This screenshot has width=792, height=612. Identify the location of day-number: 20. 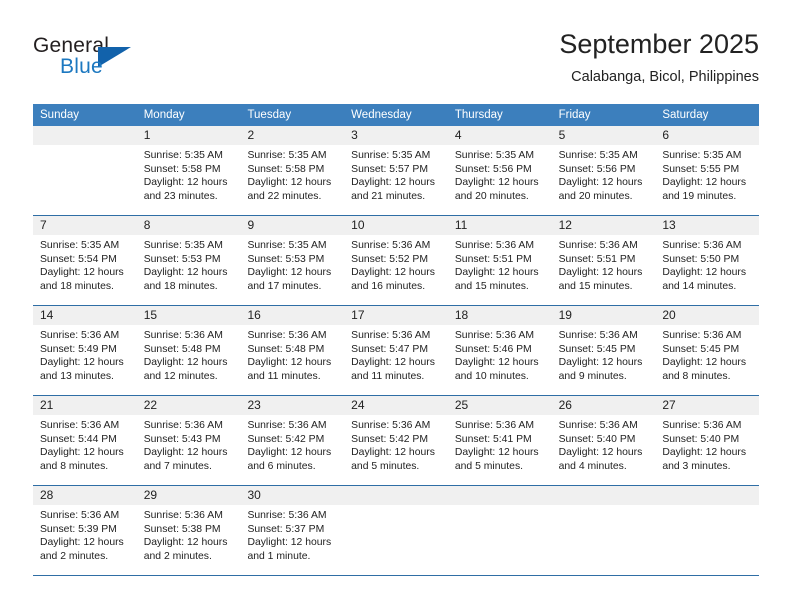
(707, 315).